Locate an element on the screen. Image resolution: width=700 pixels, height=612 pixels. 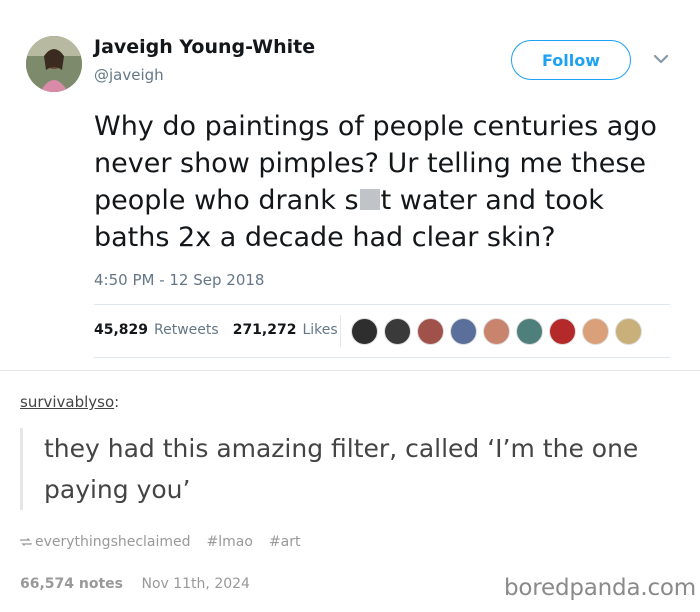
reblog-source-label: everythingsheclaimed is located at coordinates (113, 542).